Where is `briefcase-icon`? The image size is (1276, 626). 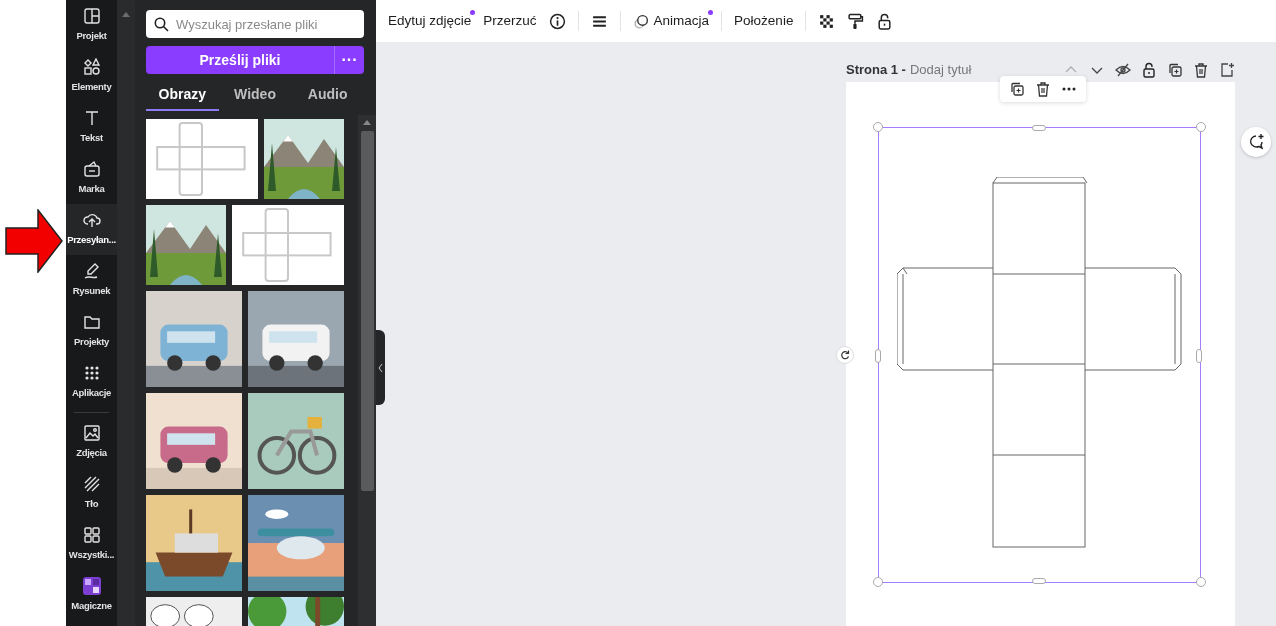 briefcase-icon is located at coordinates (91, 169).